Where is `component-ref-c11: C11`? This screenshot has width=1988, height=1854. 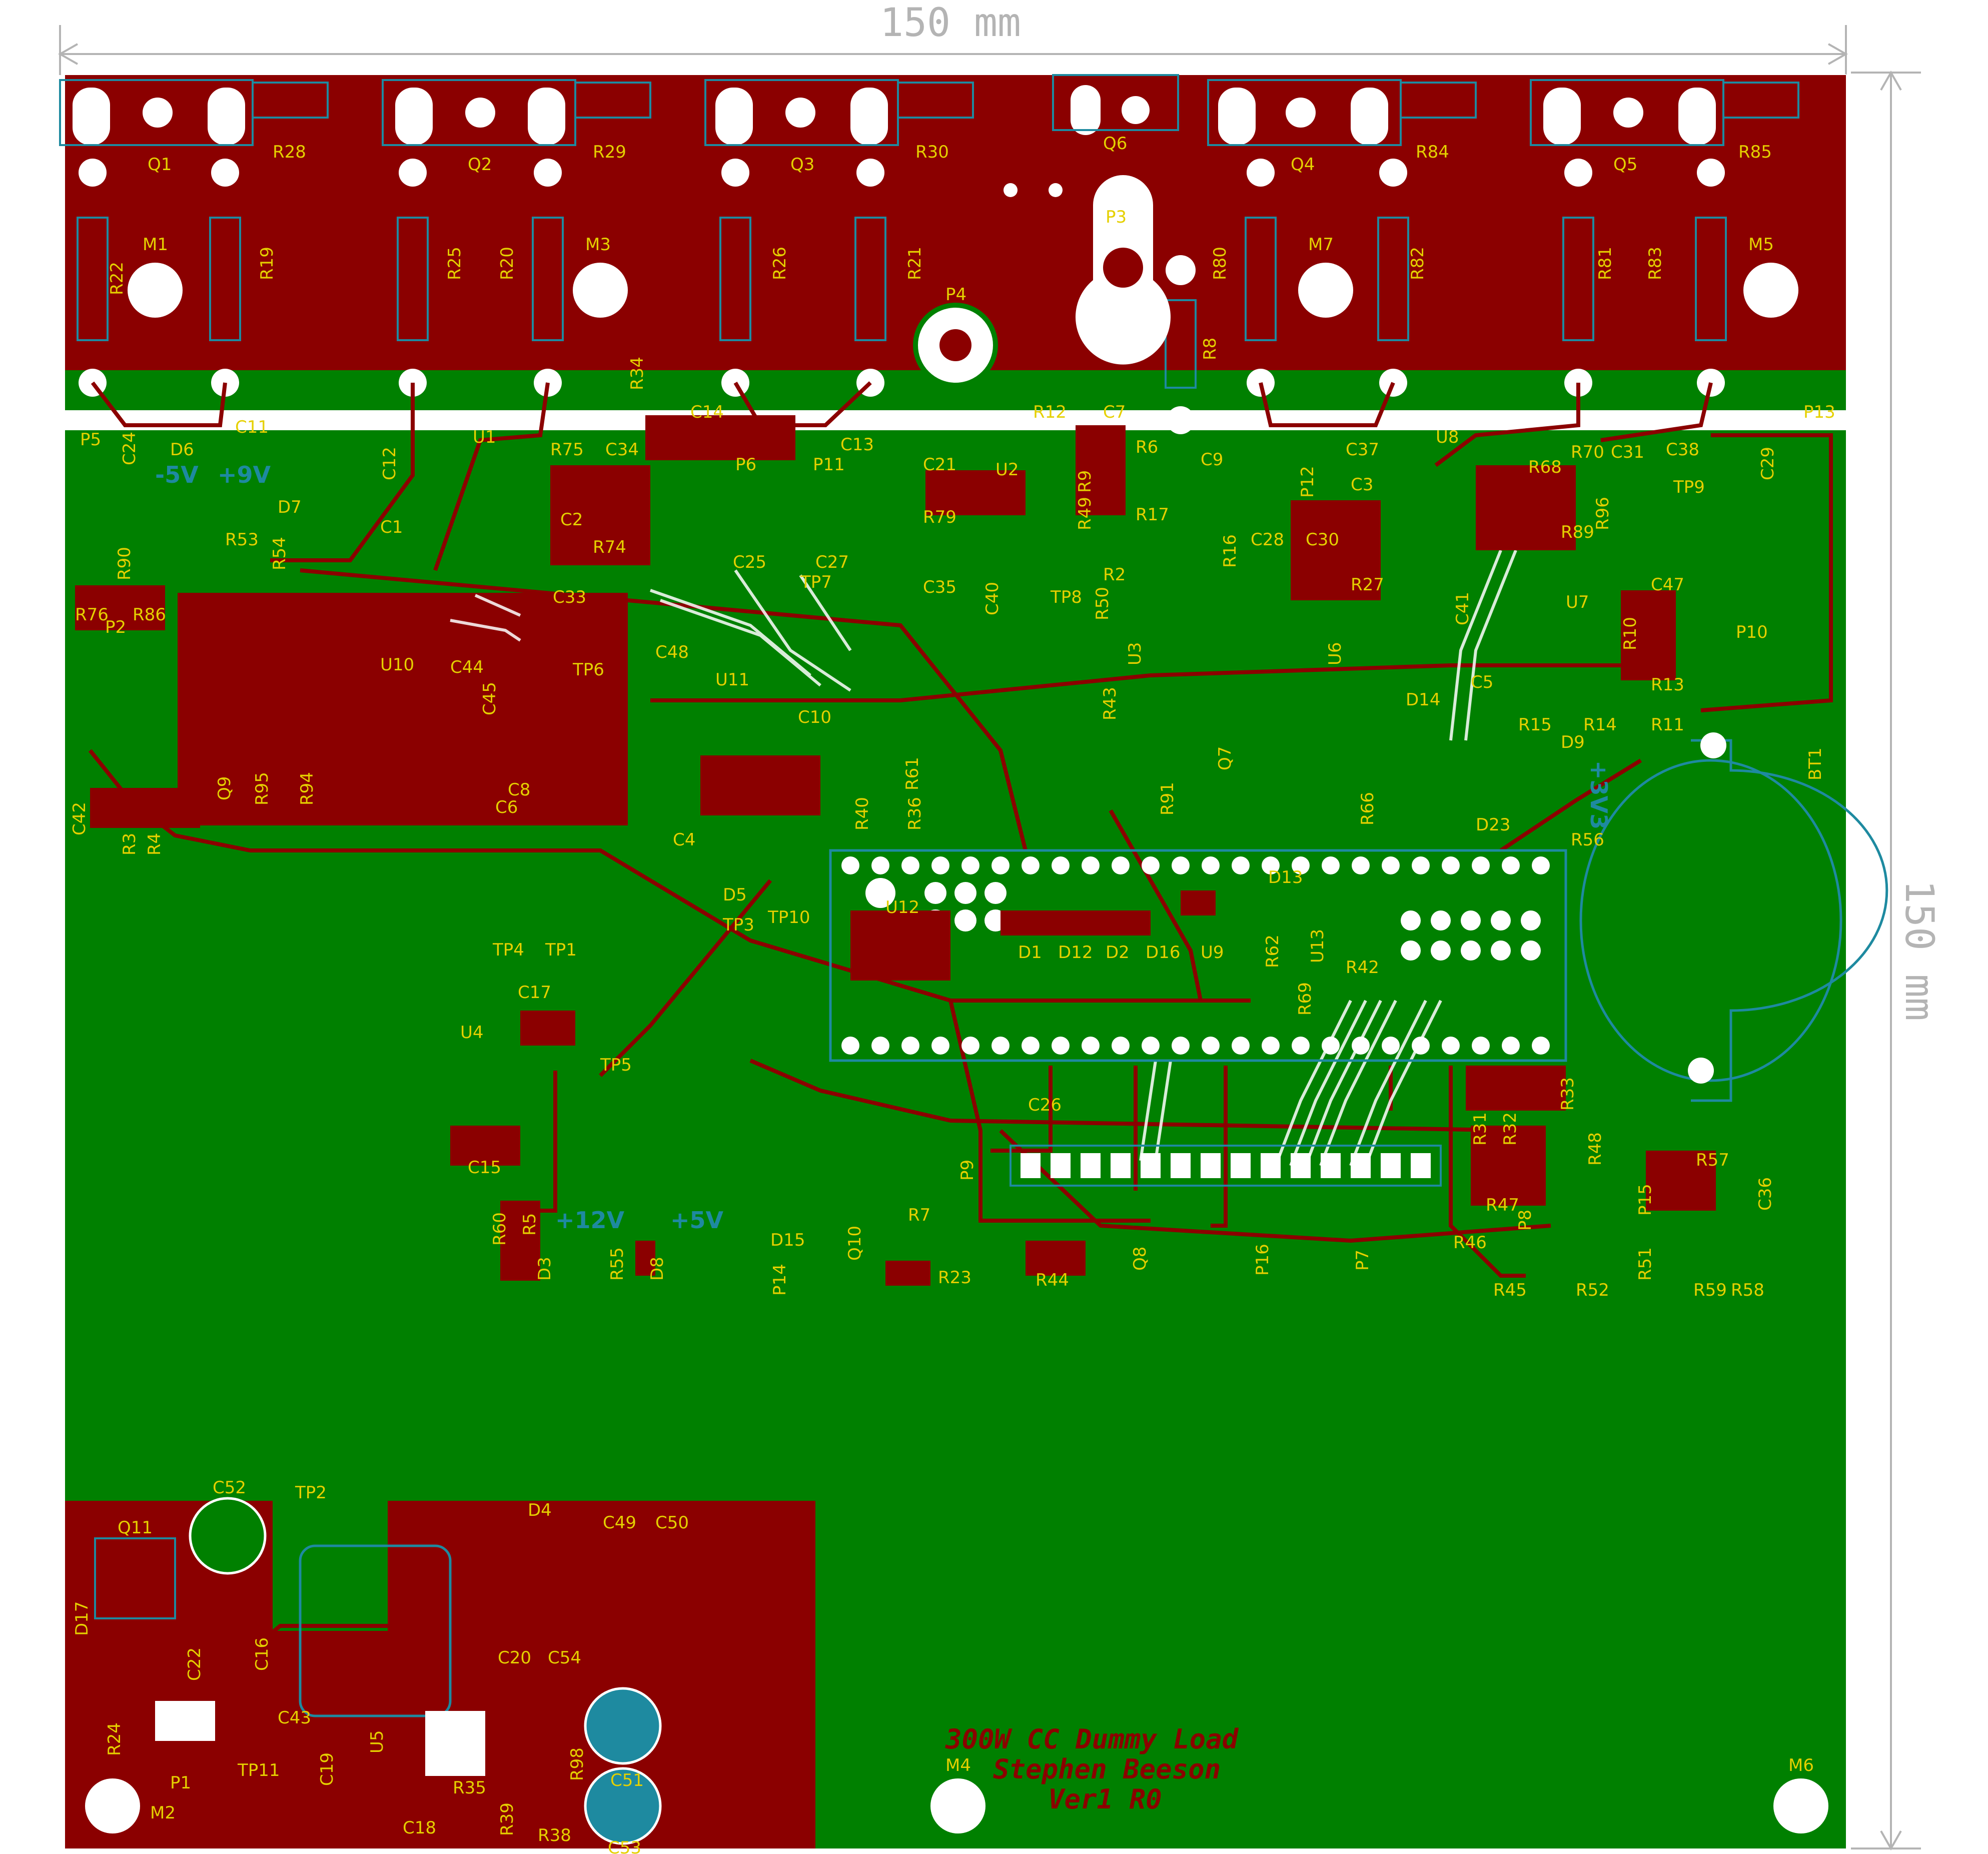 component-ref-c11: C11 is located at coordinates (252, 427).